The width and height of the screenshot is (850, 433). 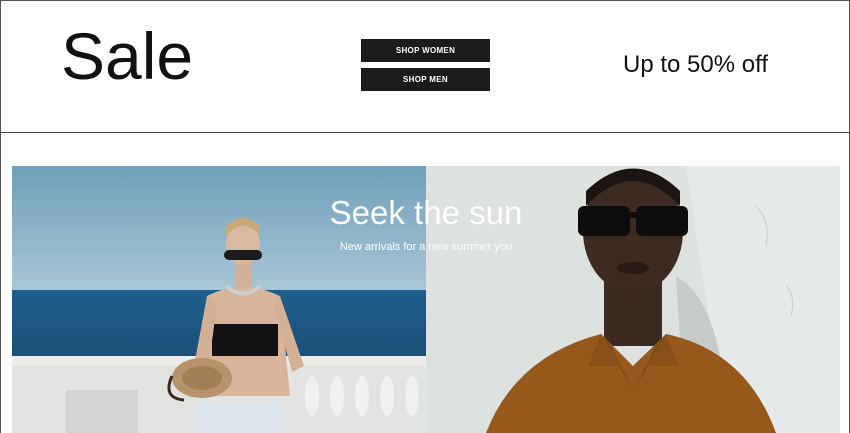 What do you see at coordinates (426, 212) in the screenshot?
I see `hero-heading: Seek the sun` at bounding box center [426, 212].